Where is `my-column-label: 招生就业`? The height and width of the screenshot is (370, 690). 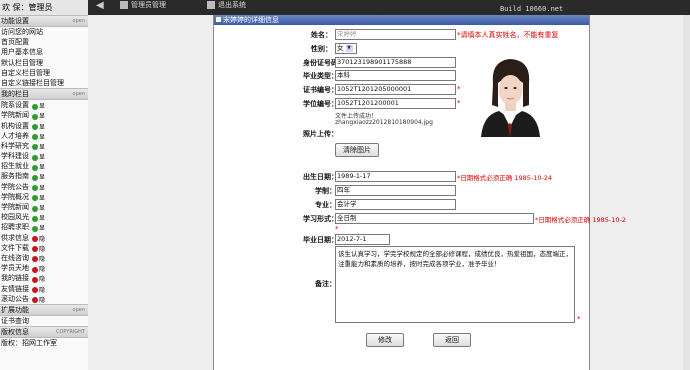
my-column-label: 招生就业 is located at coordinates (15, 166).